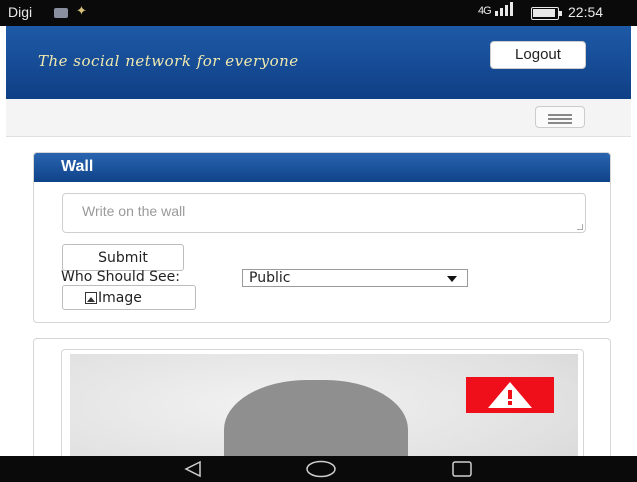  Describe the element at coordinates (134, 211) in the screenshot. I see `wall-post-placeholder: Write on the wall` at that location.